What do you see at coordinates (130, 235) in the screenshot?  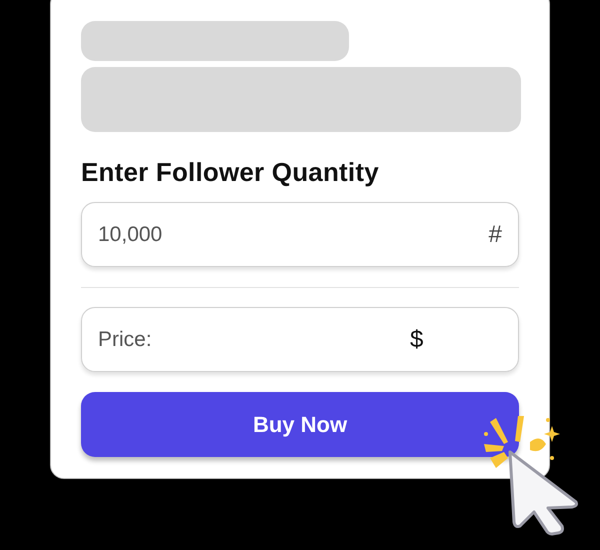 I see `quantity-value: 10,000` at bounding box center [130, 235].